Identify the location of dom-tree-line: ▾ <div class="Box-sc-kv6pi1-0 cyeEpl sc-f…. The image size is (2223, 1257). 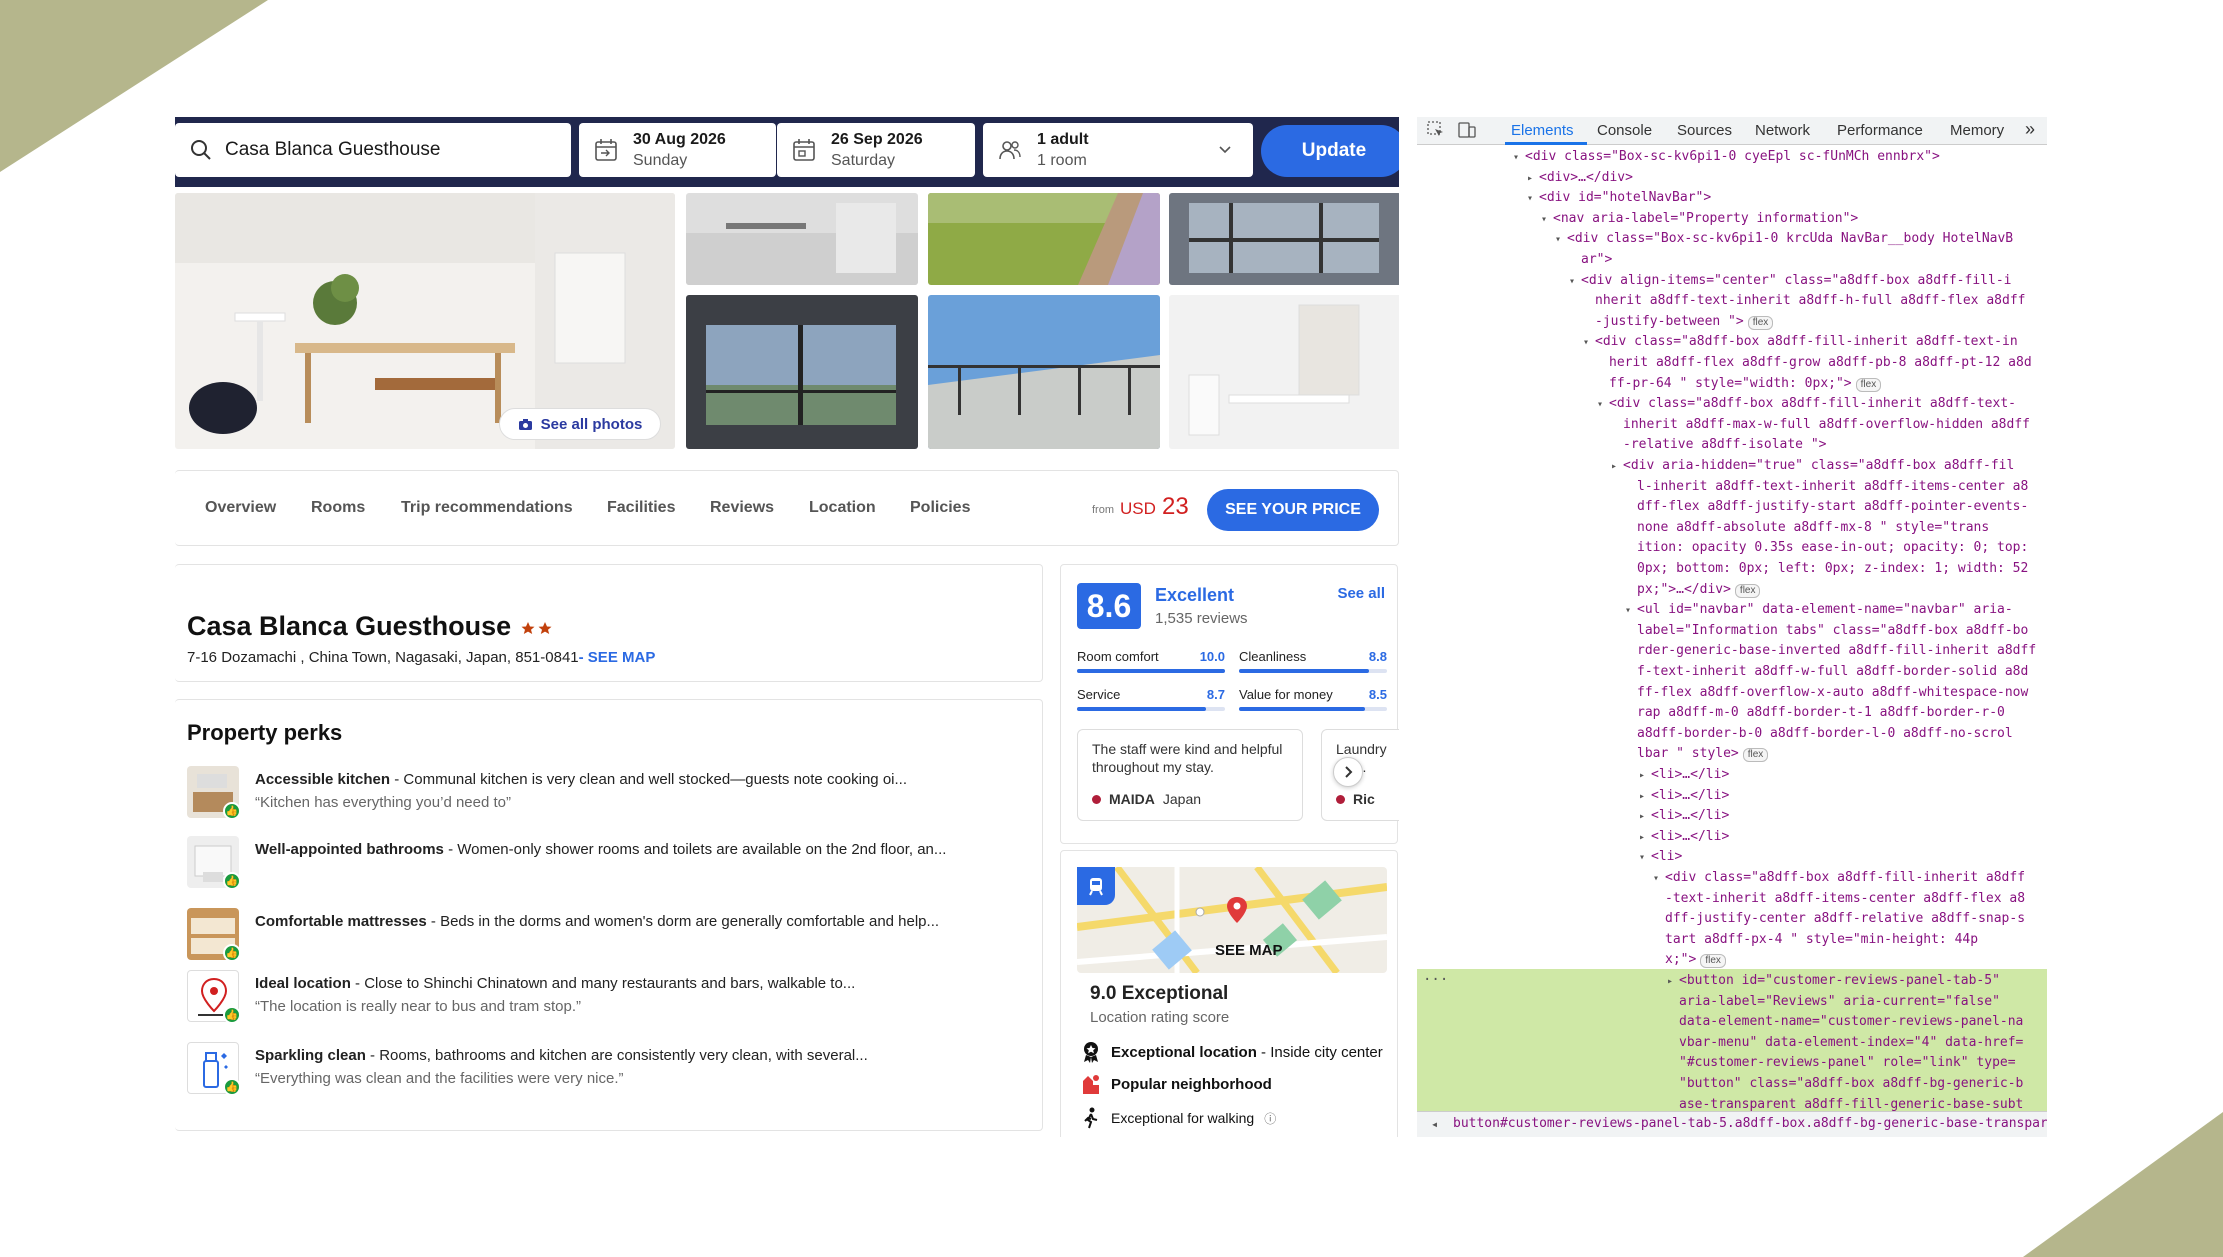
(1726, 157).